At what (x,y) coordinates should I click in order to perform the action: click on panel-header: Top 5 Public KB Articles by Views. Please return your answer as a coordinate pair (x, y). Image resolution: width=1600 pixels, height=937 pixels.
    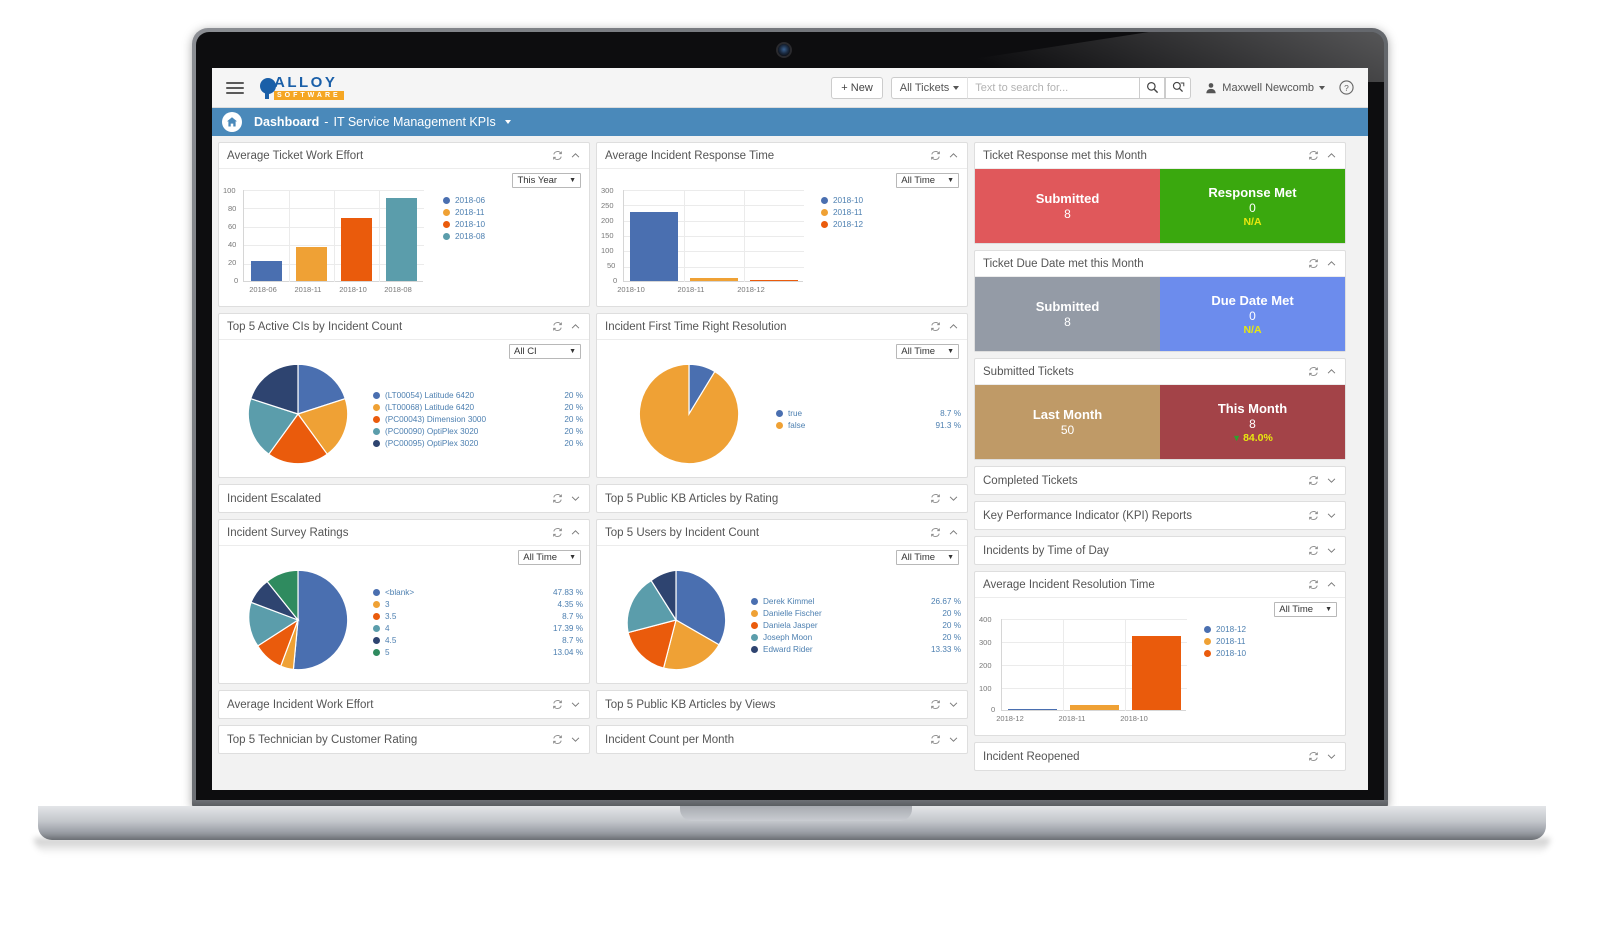
    Looking at the image, I should click on (782, 704).